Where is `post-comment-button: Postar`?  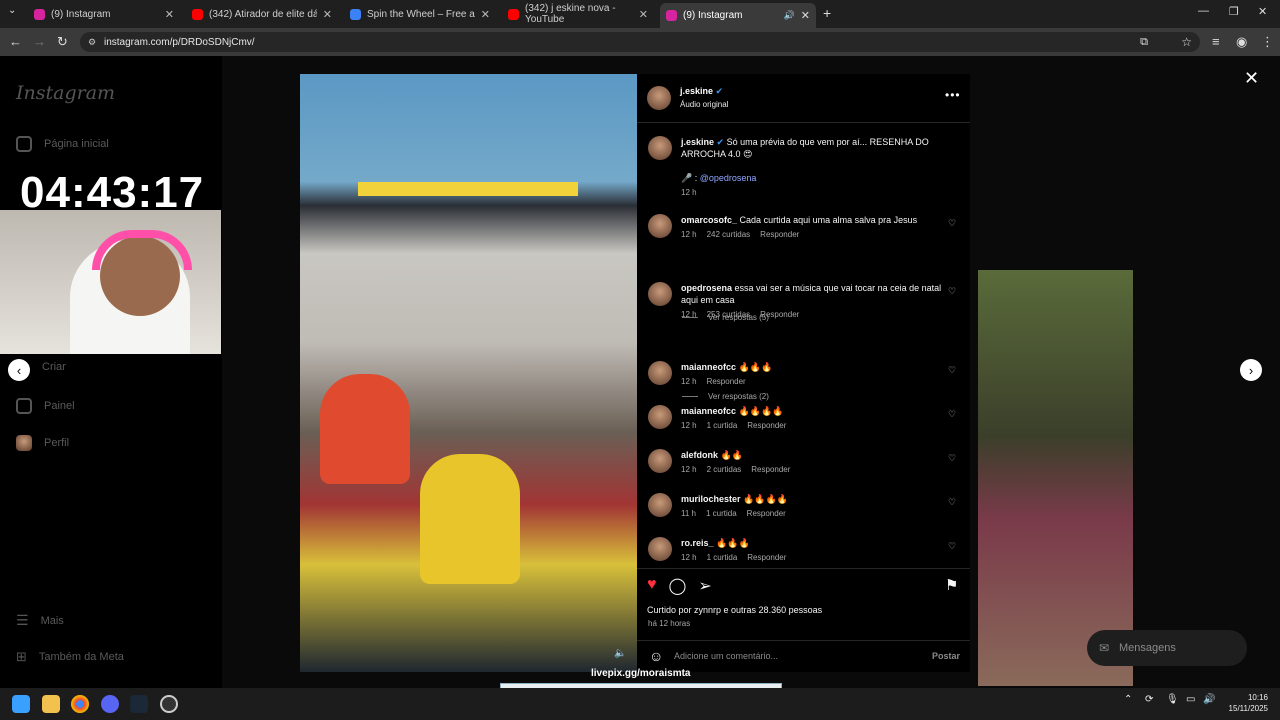 post-comment-button: Postar is located at coordinates (946, 656).